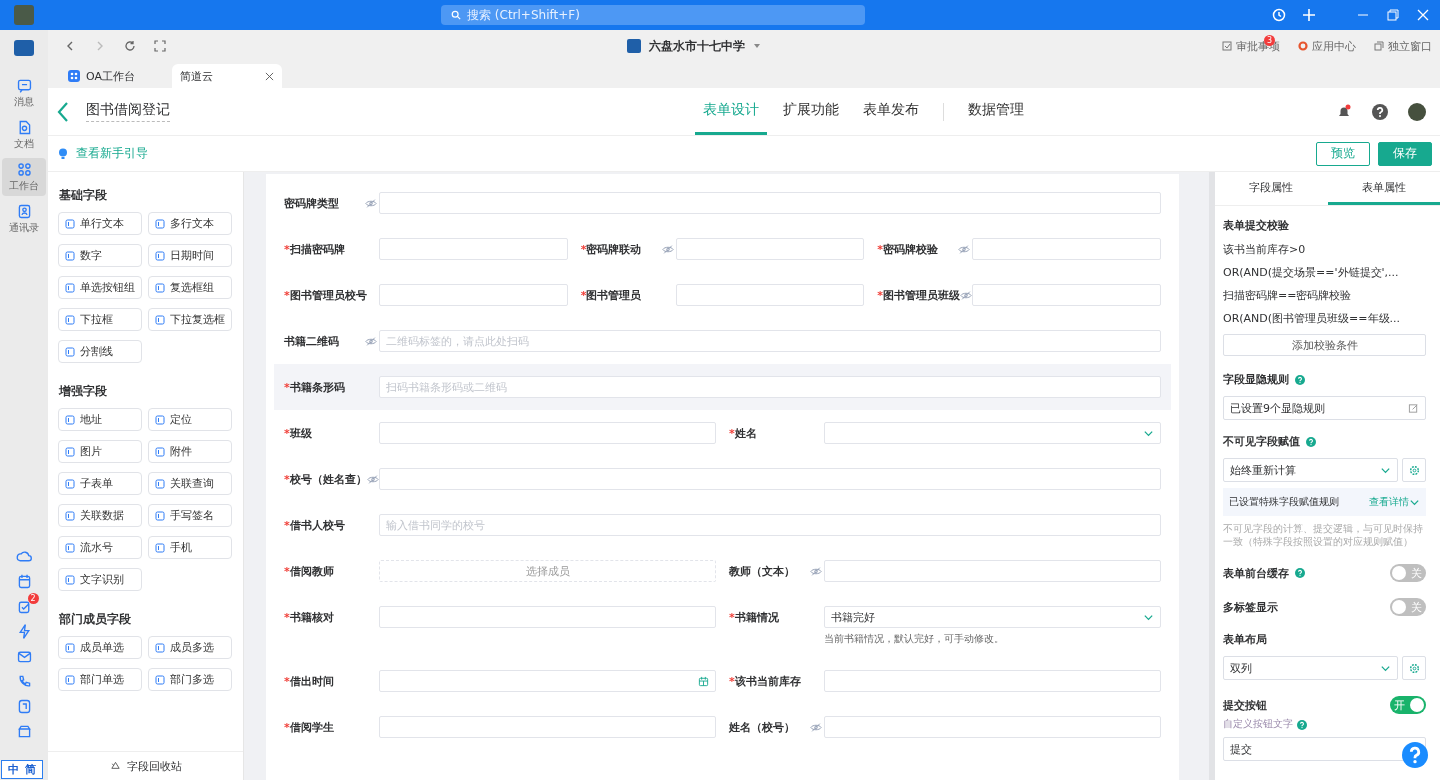  I want to click on field-label: *借阅教师, so click(309, 571).